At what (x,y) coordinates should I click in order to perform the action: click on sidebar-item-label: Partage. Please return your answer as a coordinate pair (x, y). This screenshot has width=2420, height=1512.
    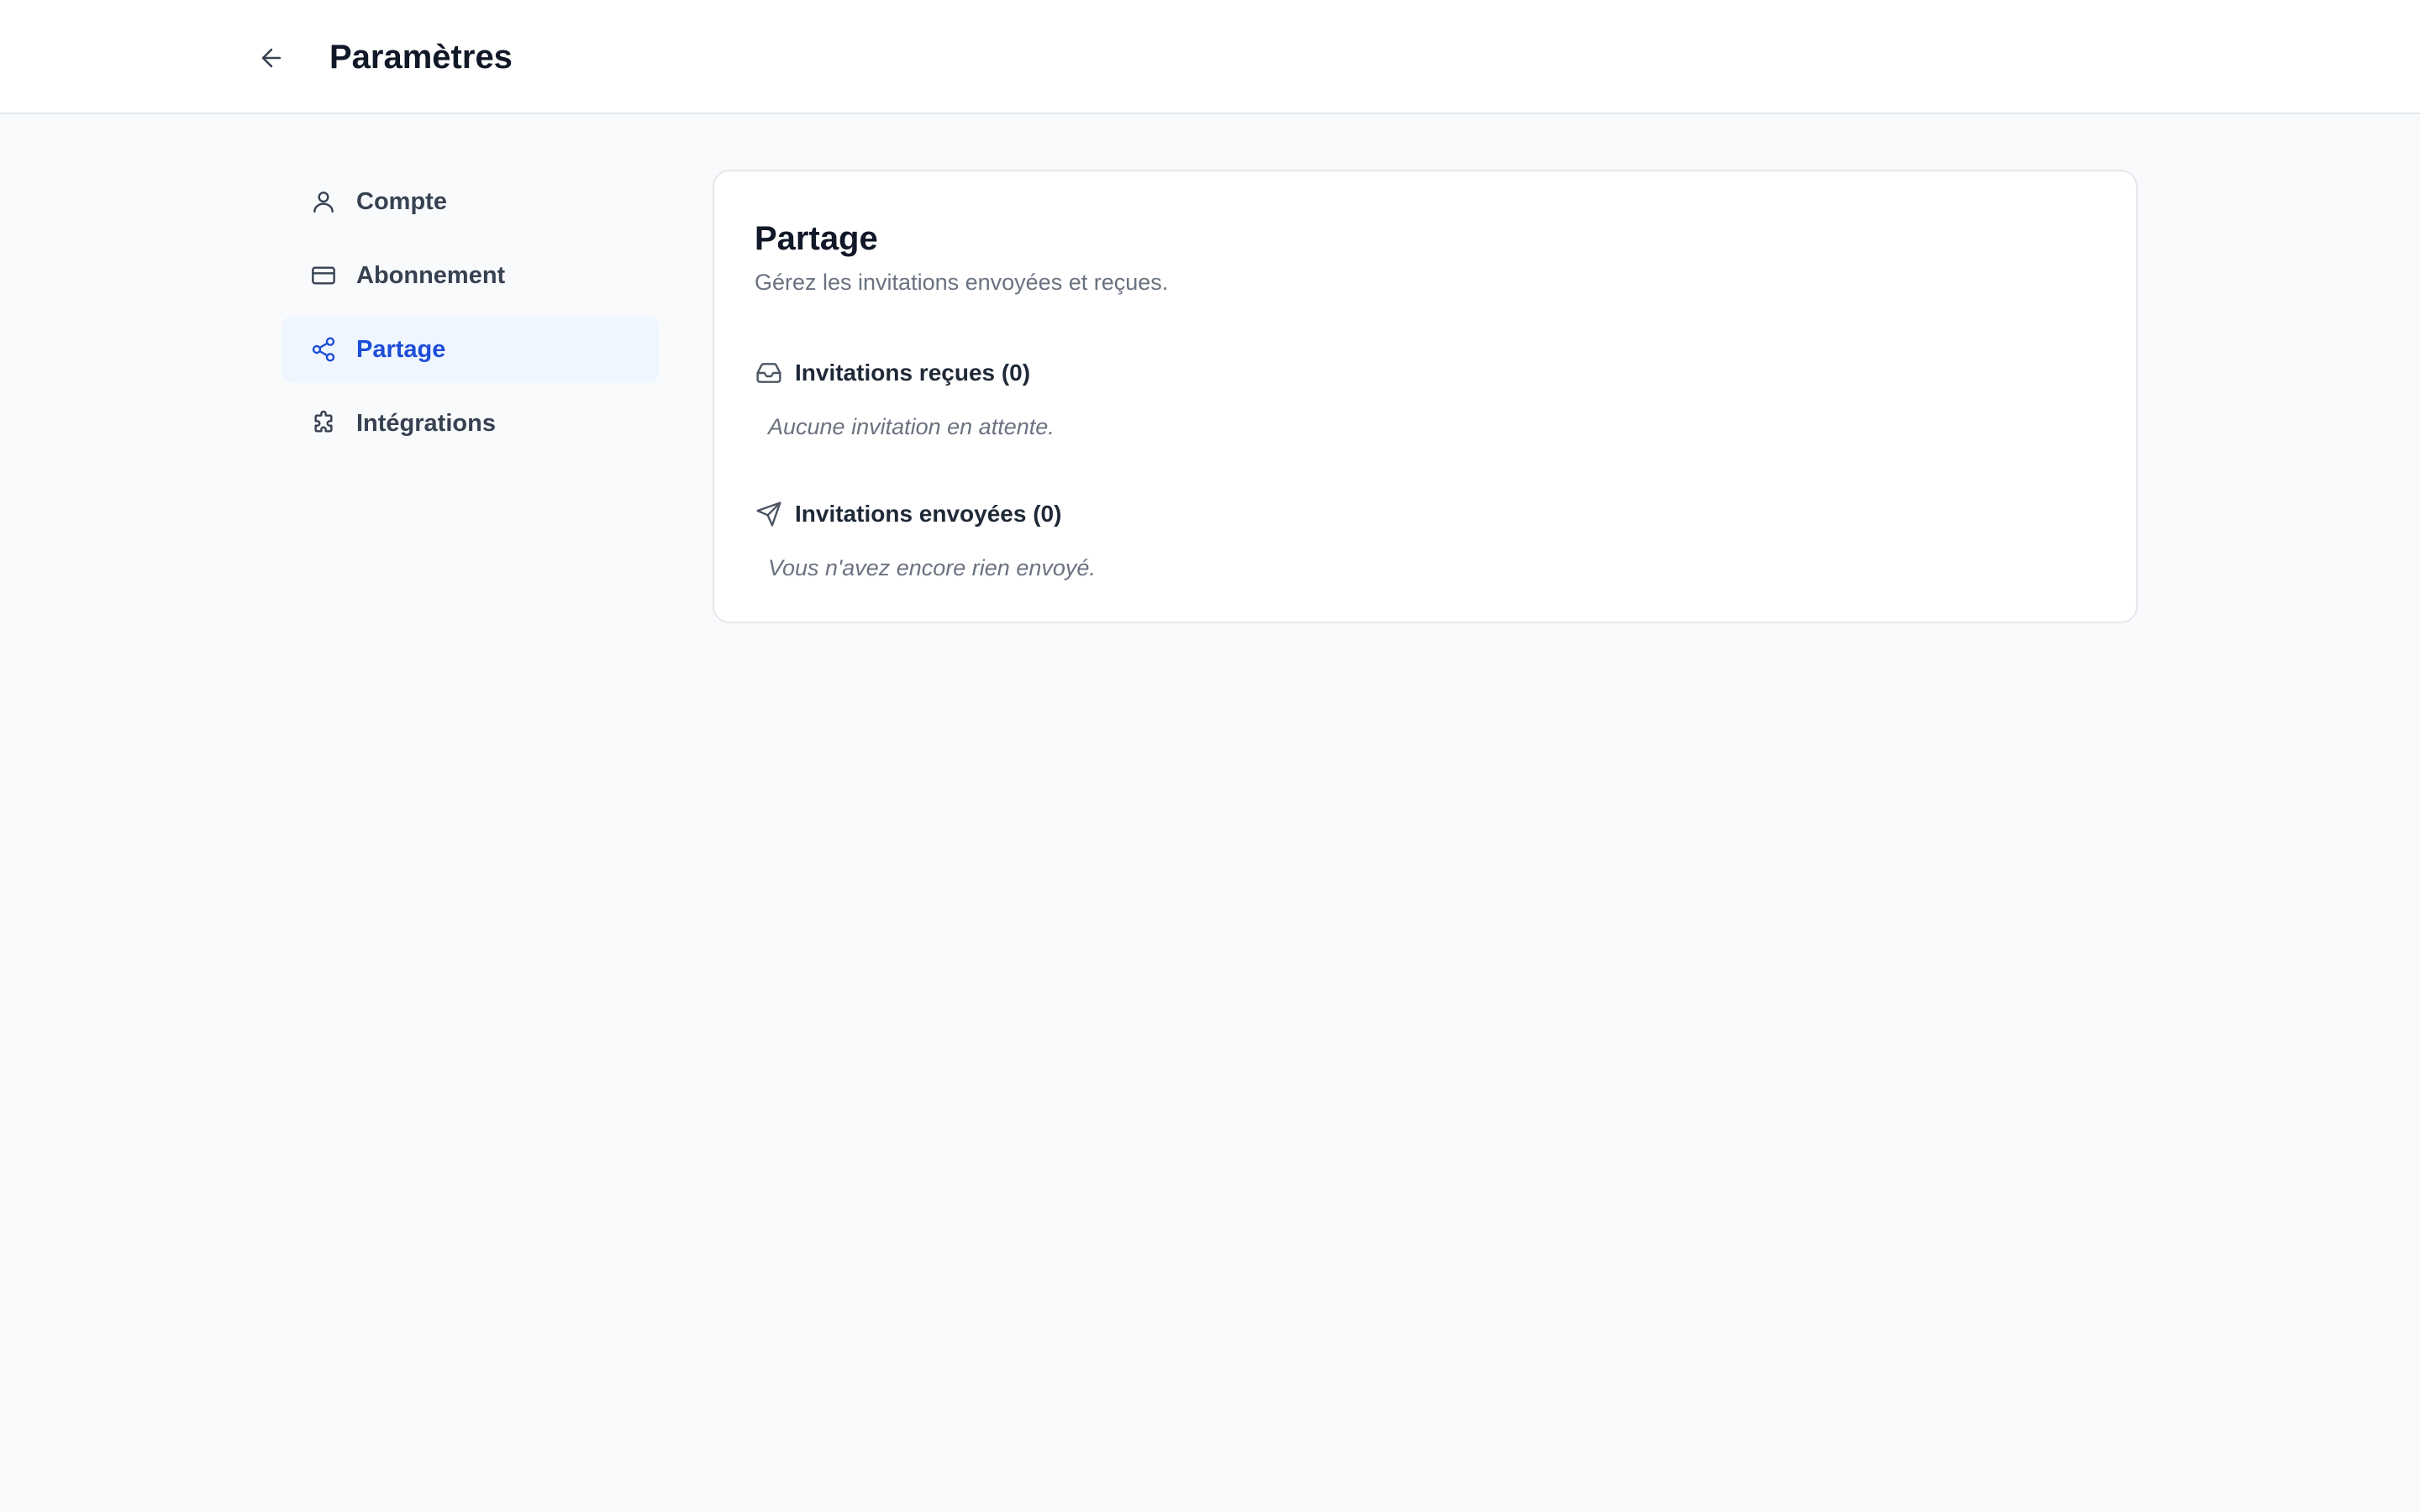
    Looking at the image, I should click on (401, 349).